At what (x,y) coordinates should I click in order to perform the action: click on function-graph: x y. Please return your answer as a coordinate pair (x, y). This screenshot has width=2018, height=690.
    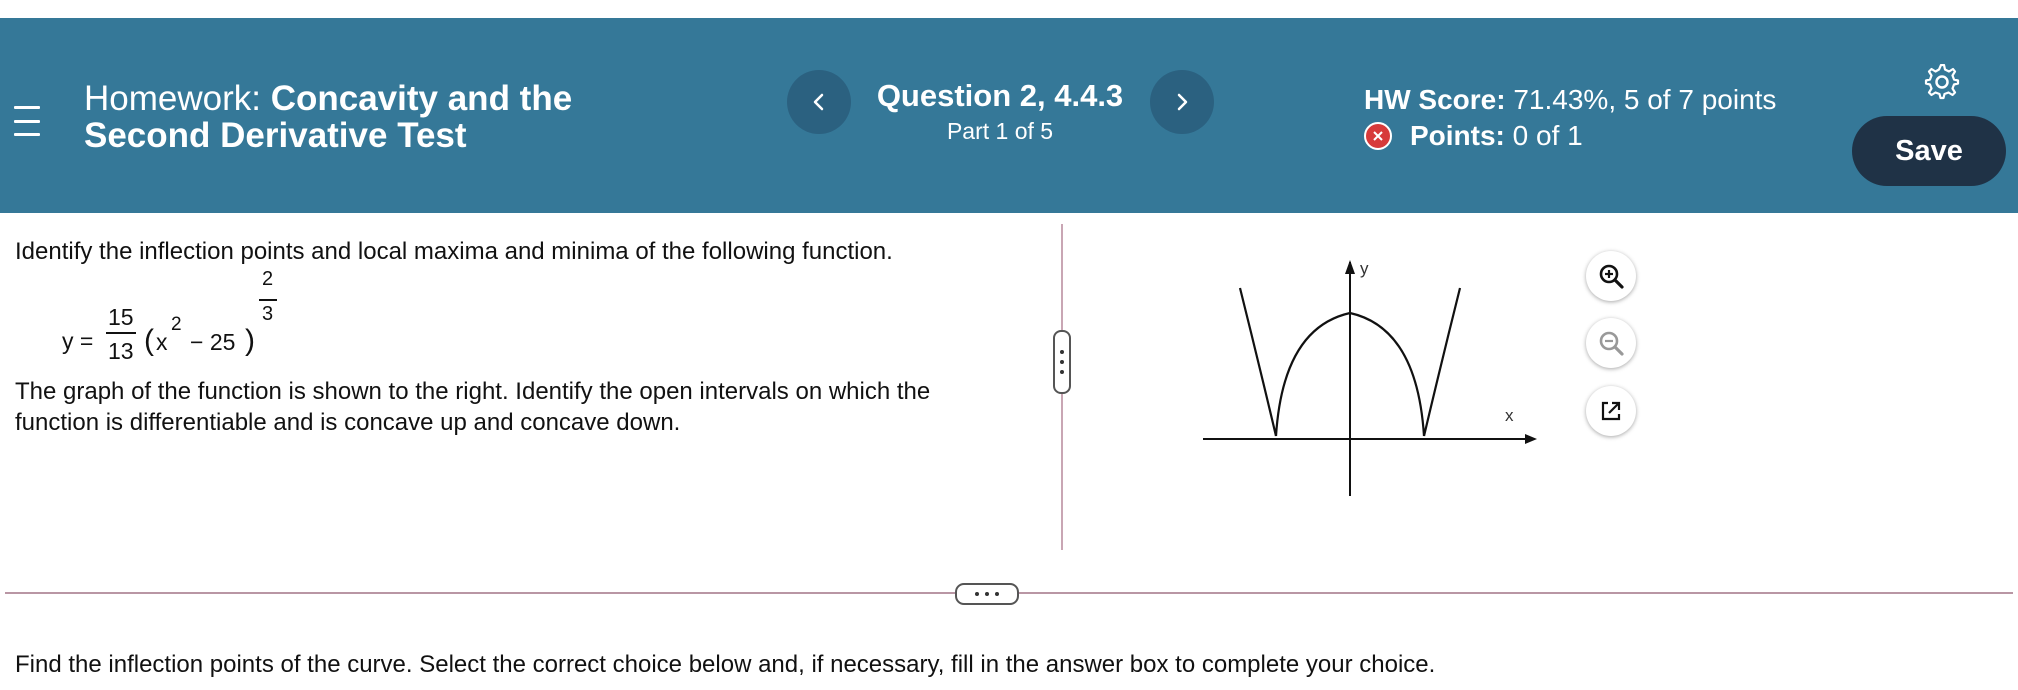
    Looking at the image, I should click on (1365, 375).